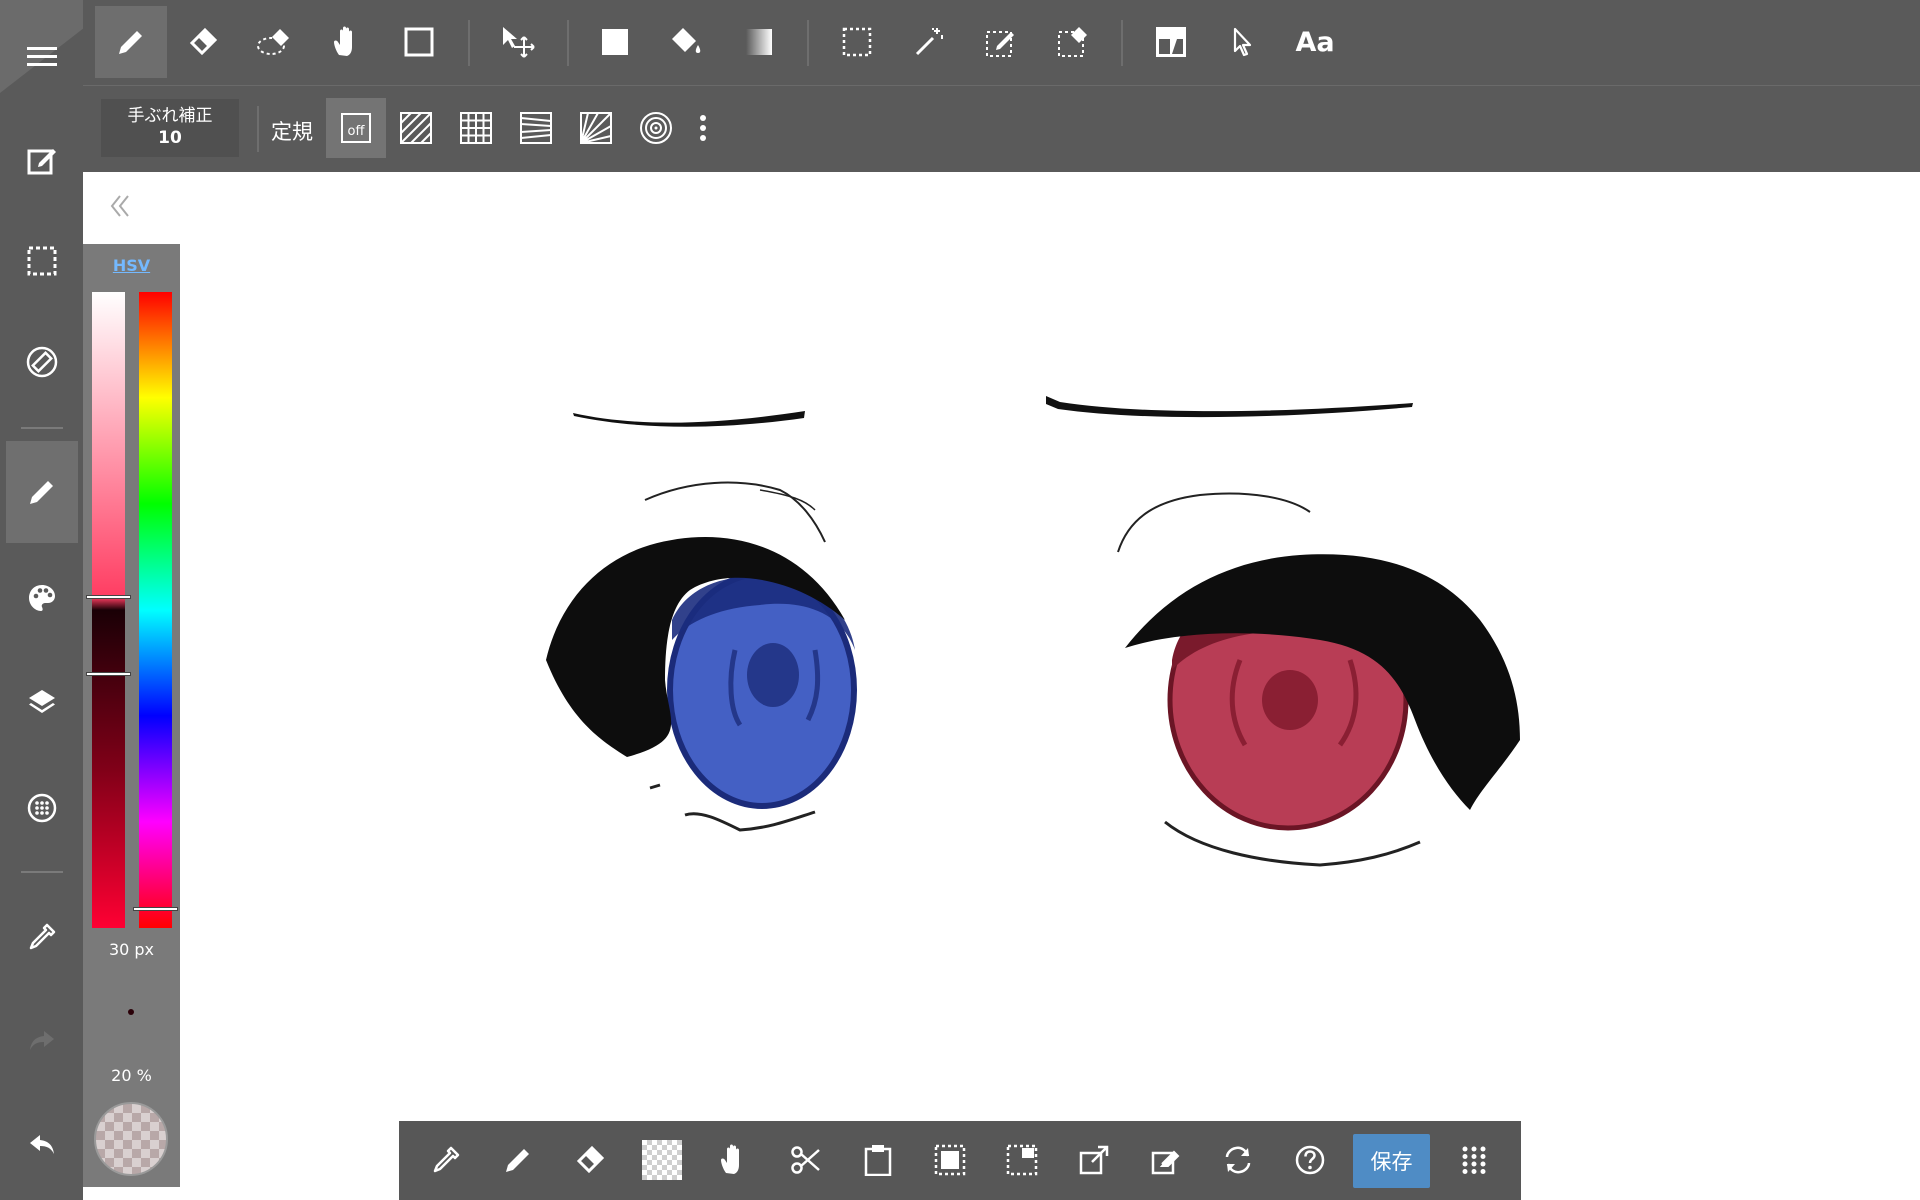  I want to click on hsv-tab: HSV, so click(131, 265).